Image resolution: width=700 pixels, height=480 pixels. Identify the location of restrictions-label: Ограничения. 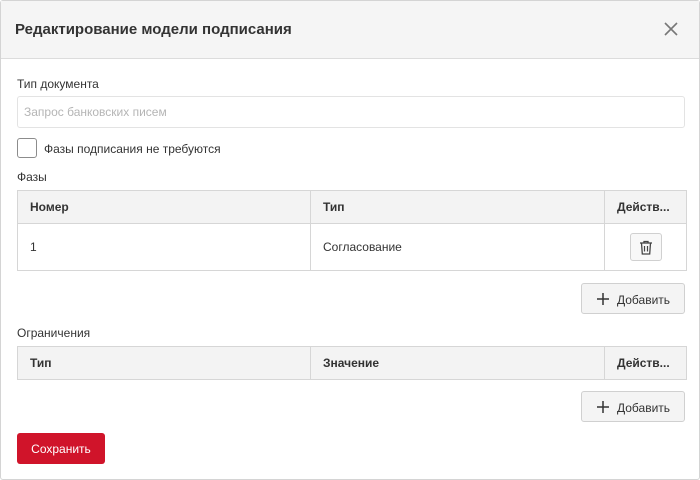
(54, 333).